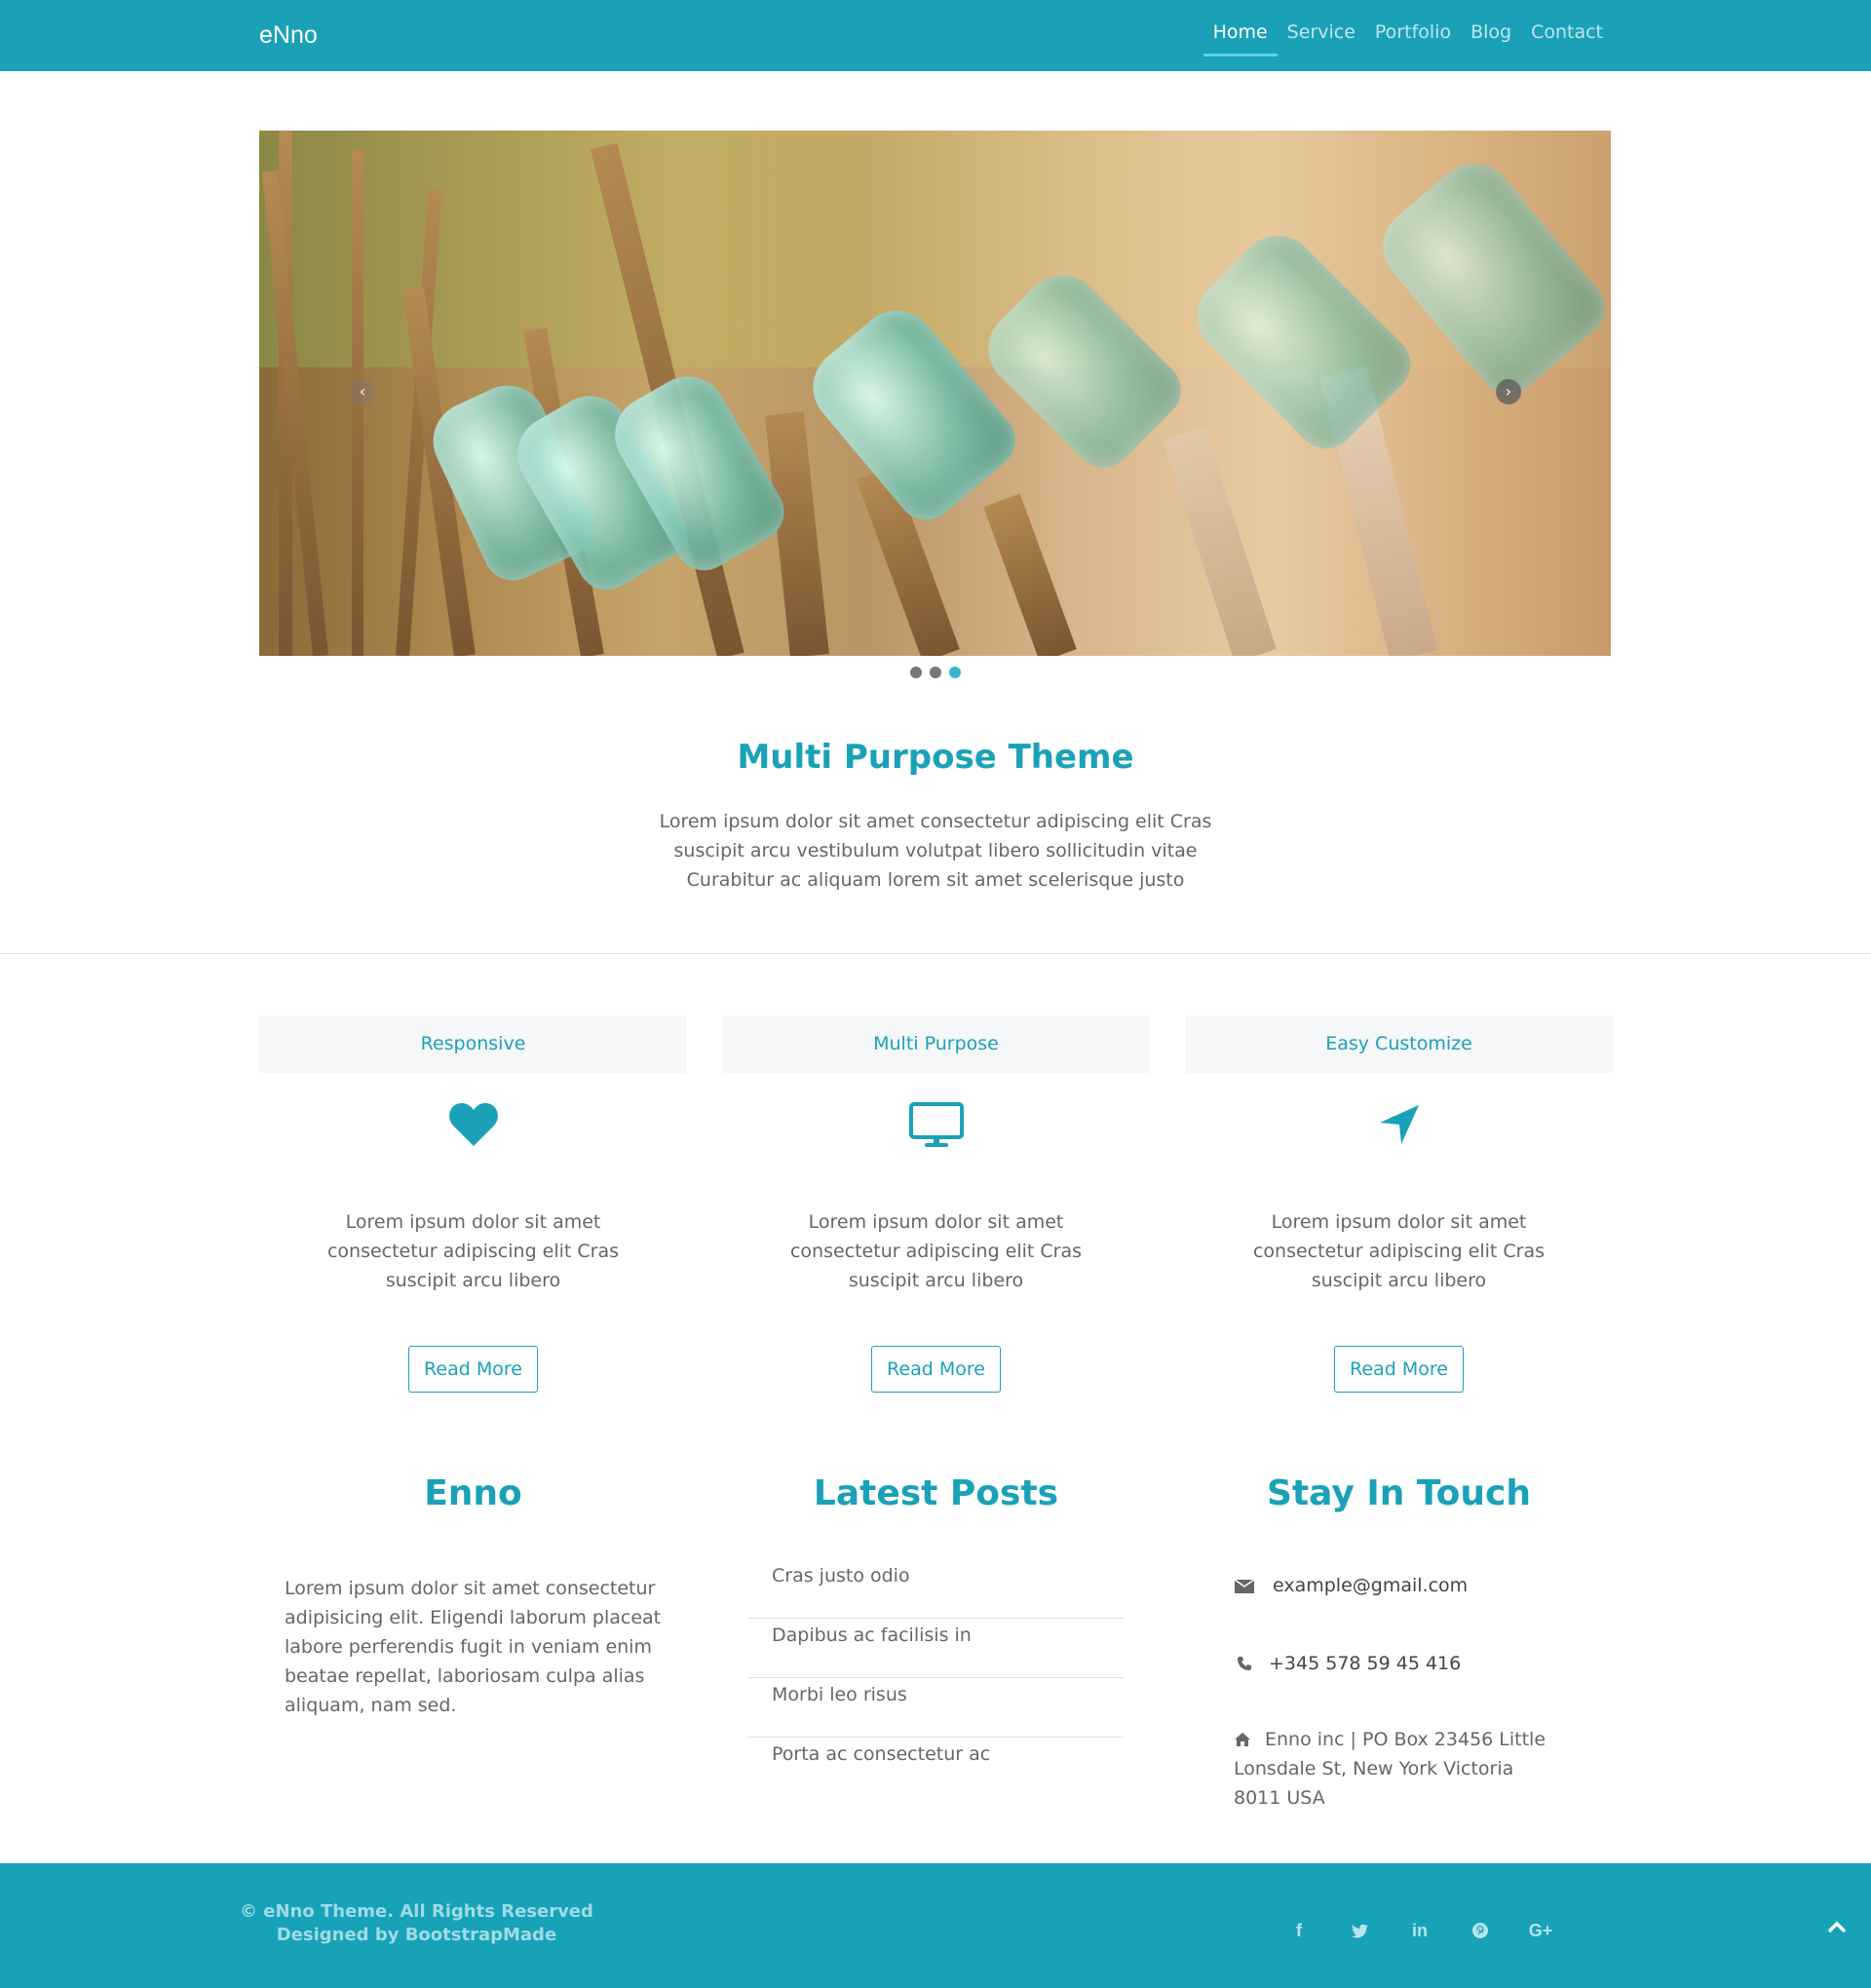  I want to click on feature-title: Responsive, so click(473, 1044).